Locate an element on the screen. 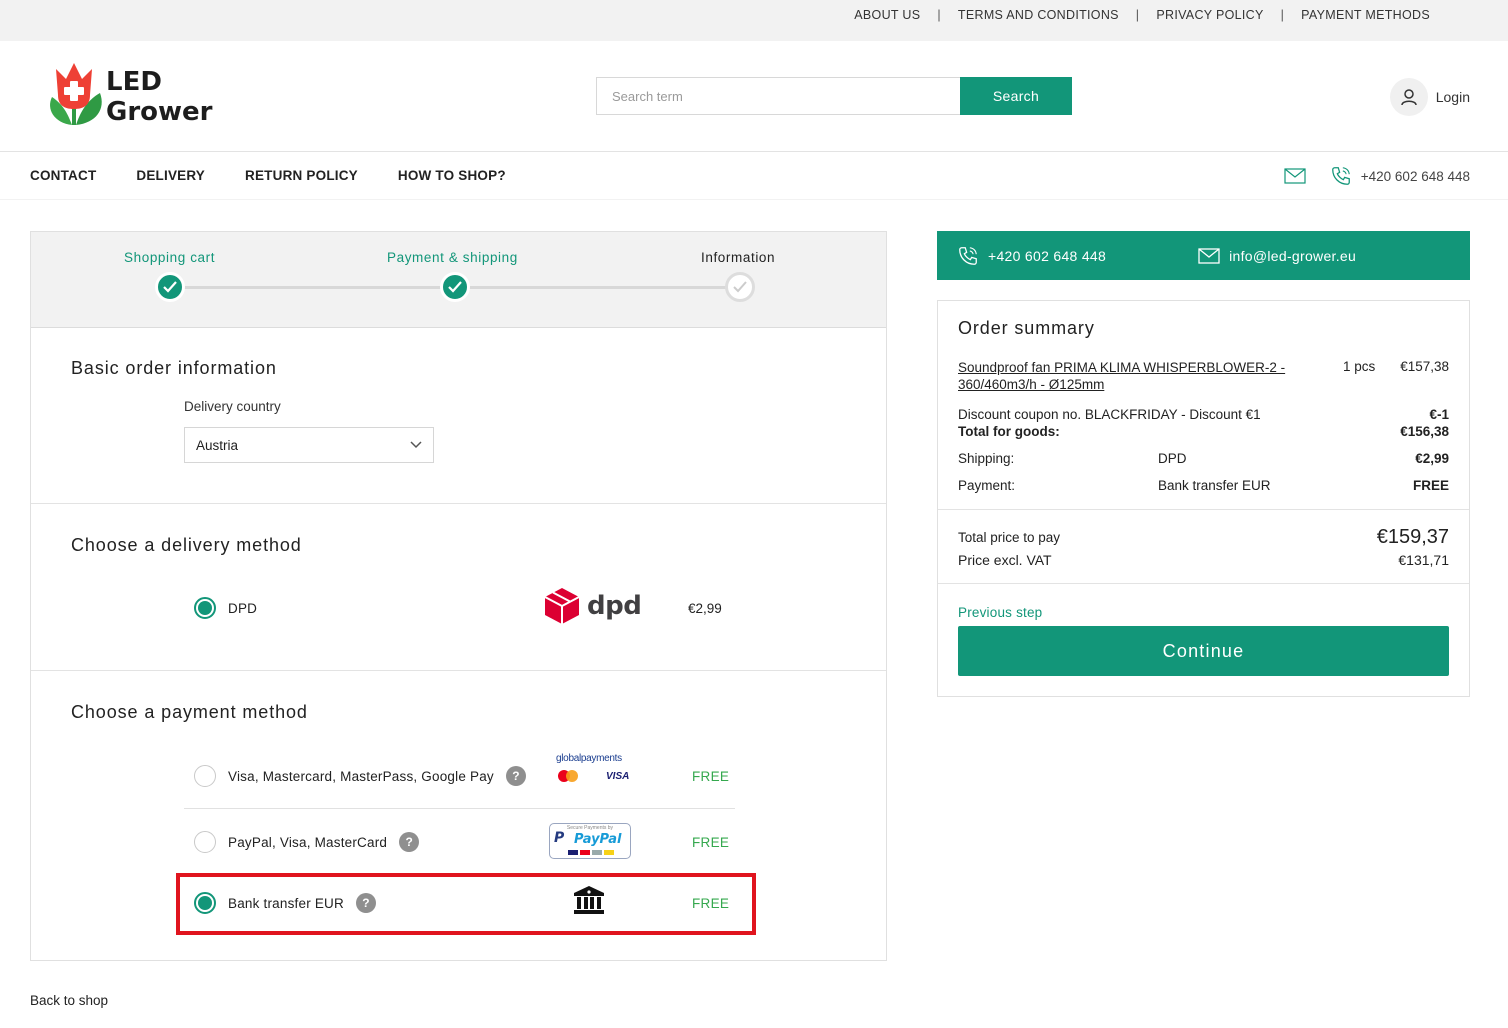 Image resolution: width=1508 pixels, height=1028 pixels. visa-wordmark: VISA is located at coordinates (618, 776).